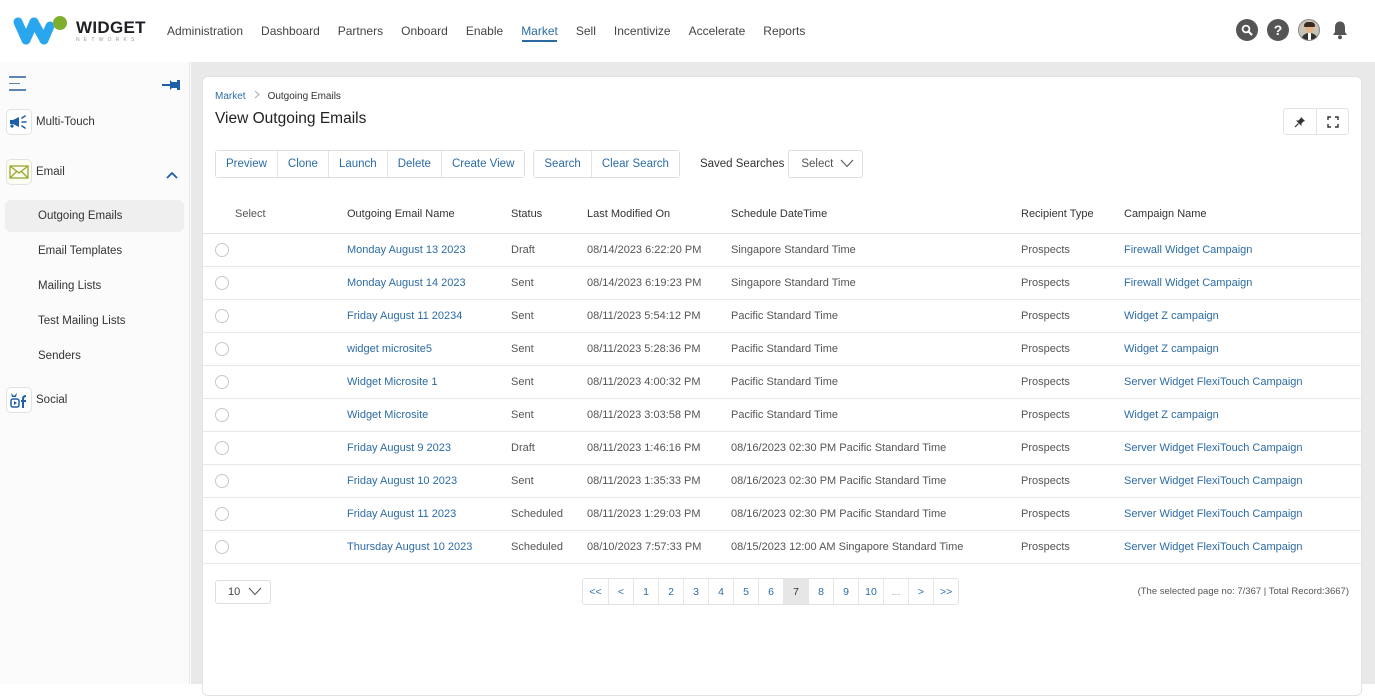 The image size is (1375, 696). I want to click on email-name-link: Friday August 11 20234, so click(429, 316).